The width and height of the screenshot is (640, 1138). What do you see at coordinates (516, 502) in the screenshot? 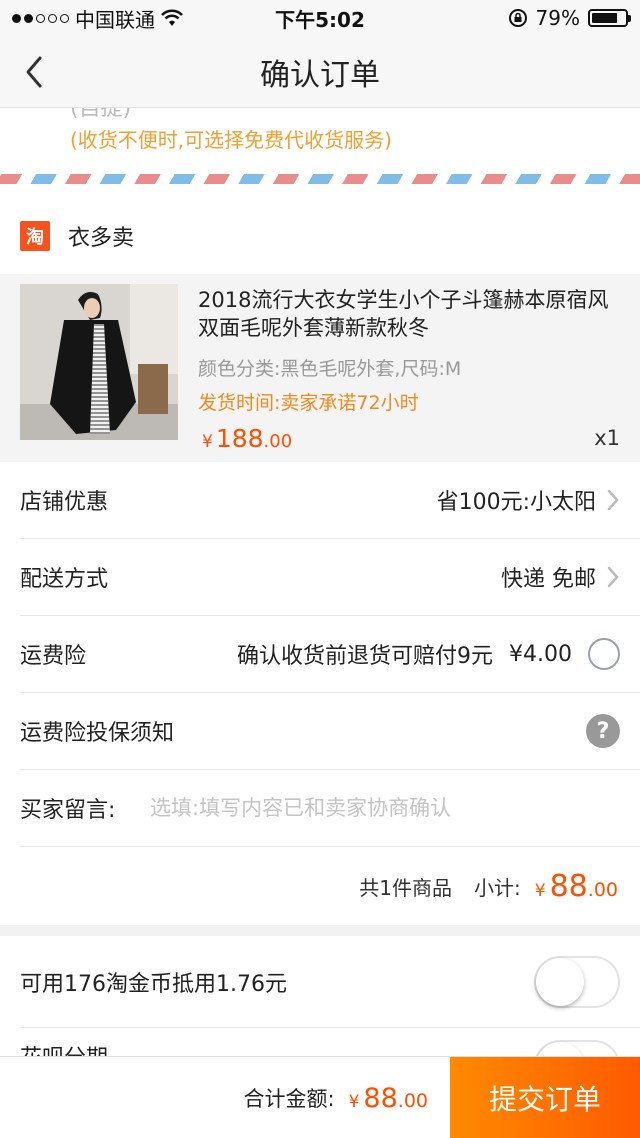
I see `shop-discount-value: 省100元:小太阳` at bounding box center [516, 502].